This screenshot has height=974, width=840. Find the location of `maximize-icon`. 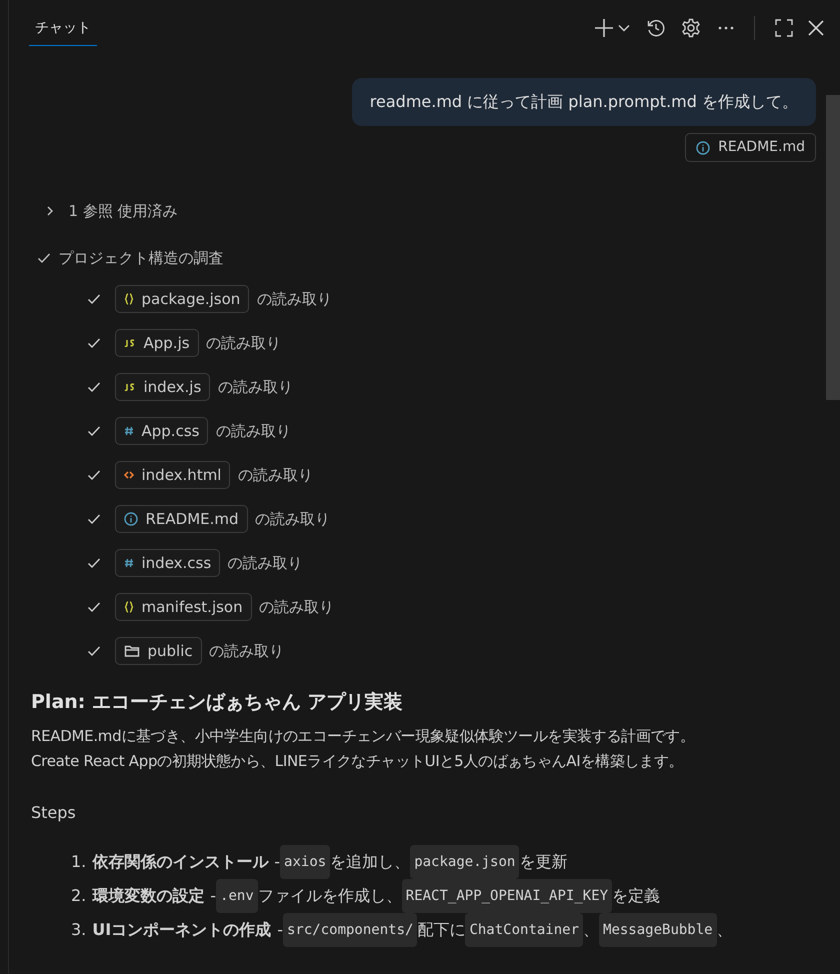

maximize-icon is located at coordinates (783, 27).